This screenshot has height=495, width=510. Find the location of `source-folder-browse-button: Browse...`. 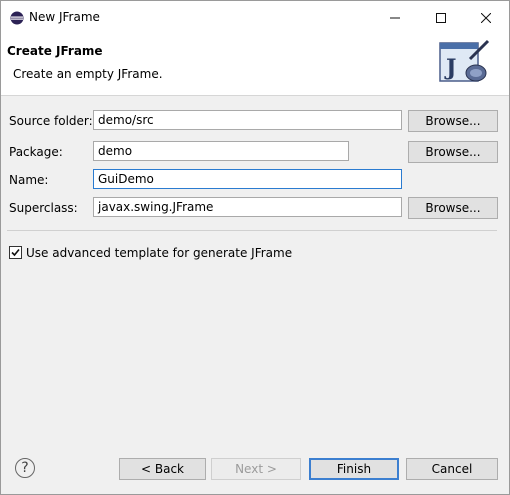

source-folder-browse-button: Browse... is located at coordinates (453, 121).